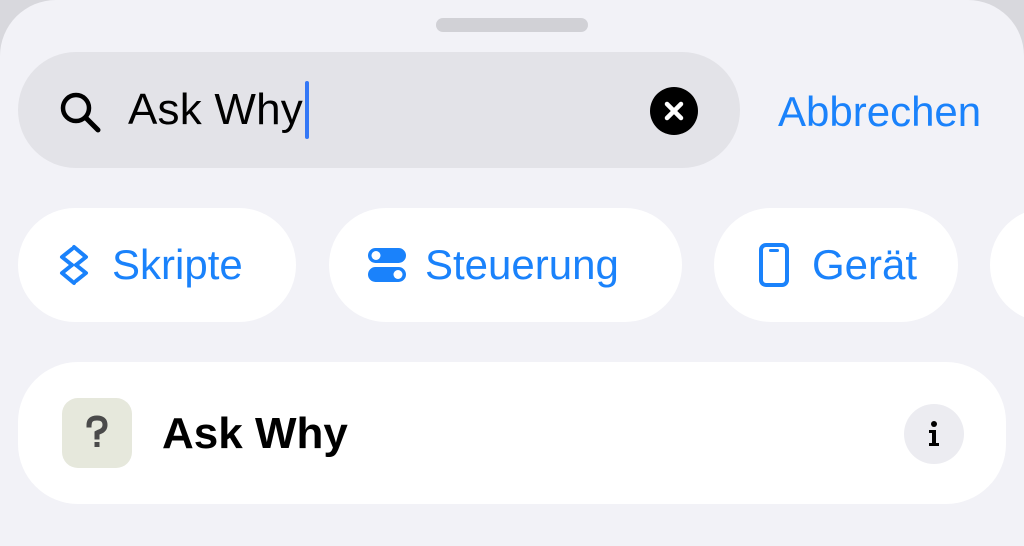  I want to click on phone-device-icon, so click(774, 265).